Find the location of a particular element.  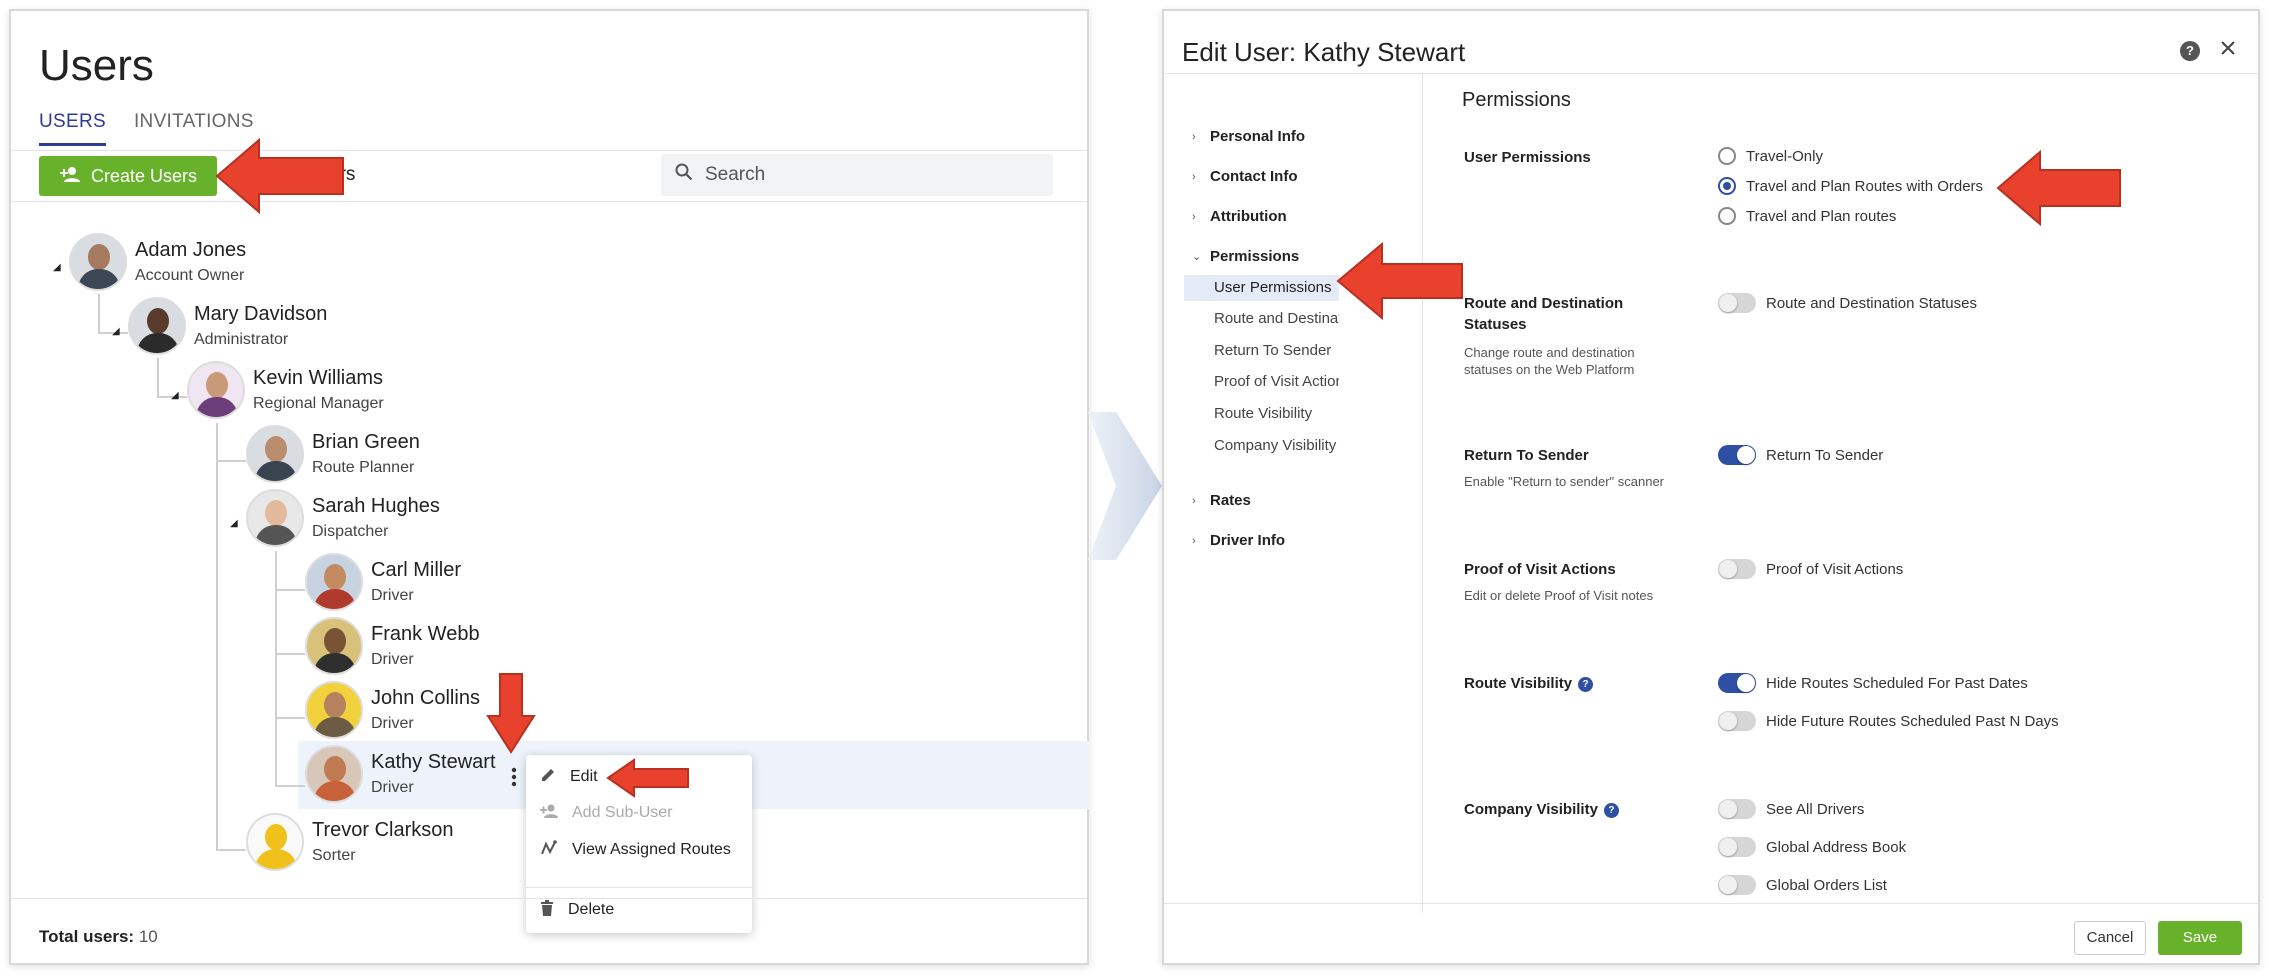

nav-attribution: › Attribution is located at coordinates (1239, 216).